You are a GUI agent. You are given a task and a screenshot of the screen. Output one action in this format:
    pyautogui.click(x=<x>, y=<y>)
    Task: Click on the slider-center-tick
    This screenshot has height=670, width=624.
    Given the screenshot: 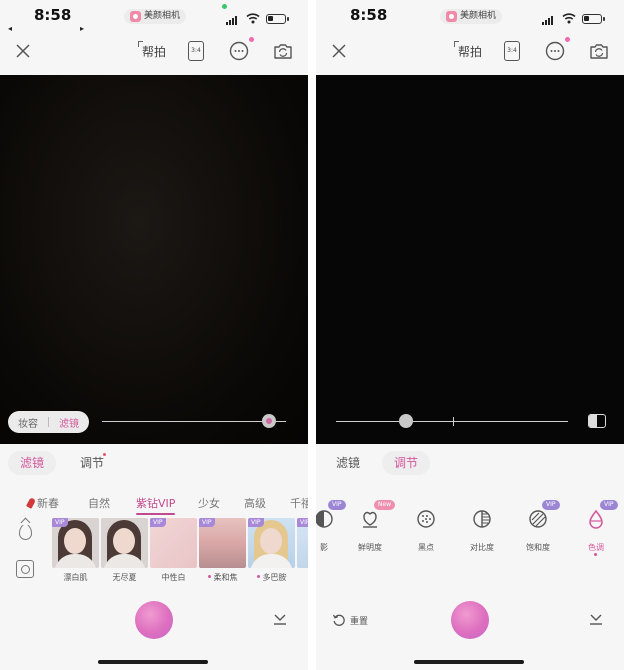 What is the action you would take?
    pyautogui.click(x=453, y=421)
    